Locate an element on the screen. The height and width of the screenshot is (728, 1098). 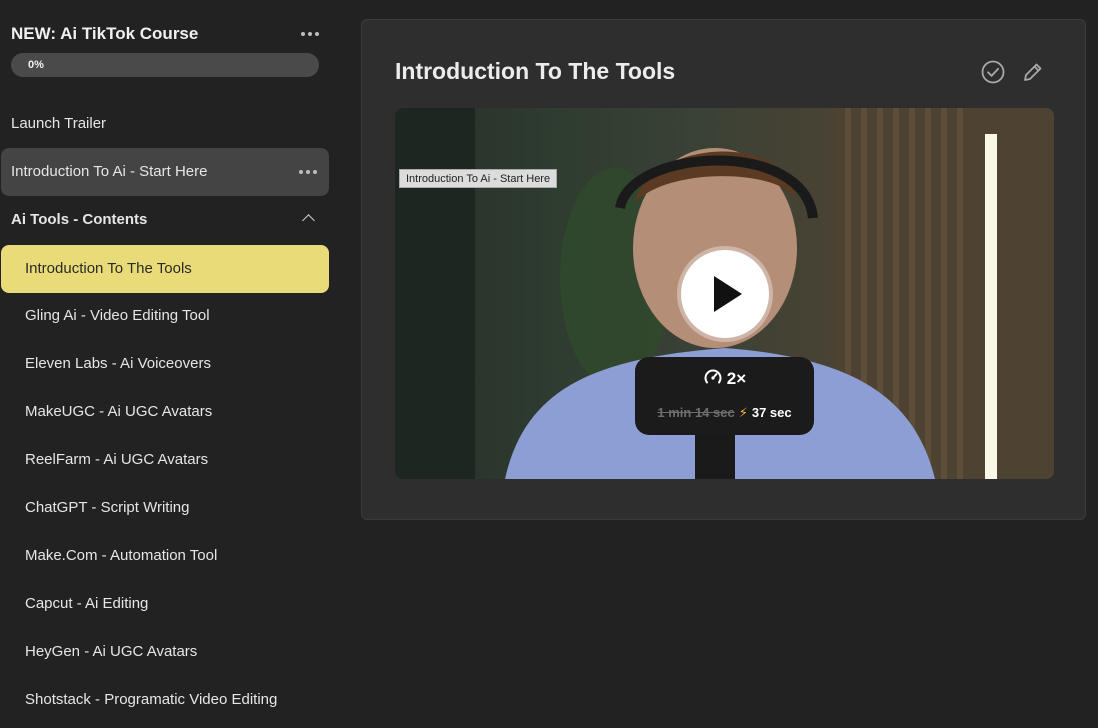
lesson-label: ReelFarm - Ai UGC Avatars is located at coordinates (117, 459).